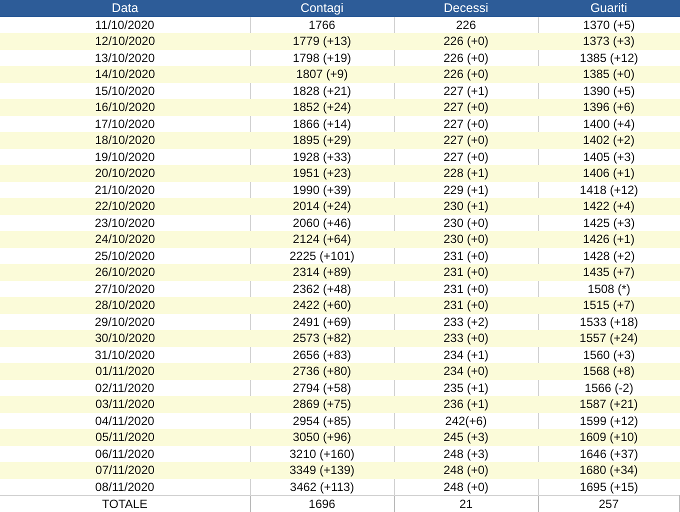  What do you see at coordinates (322, 487) in the screenshot?
I see `table-cell: 3462 (+113)` at bounding box center [322, 487].